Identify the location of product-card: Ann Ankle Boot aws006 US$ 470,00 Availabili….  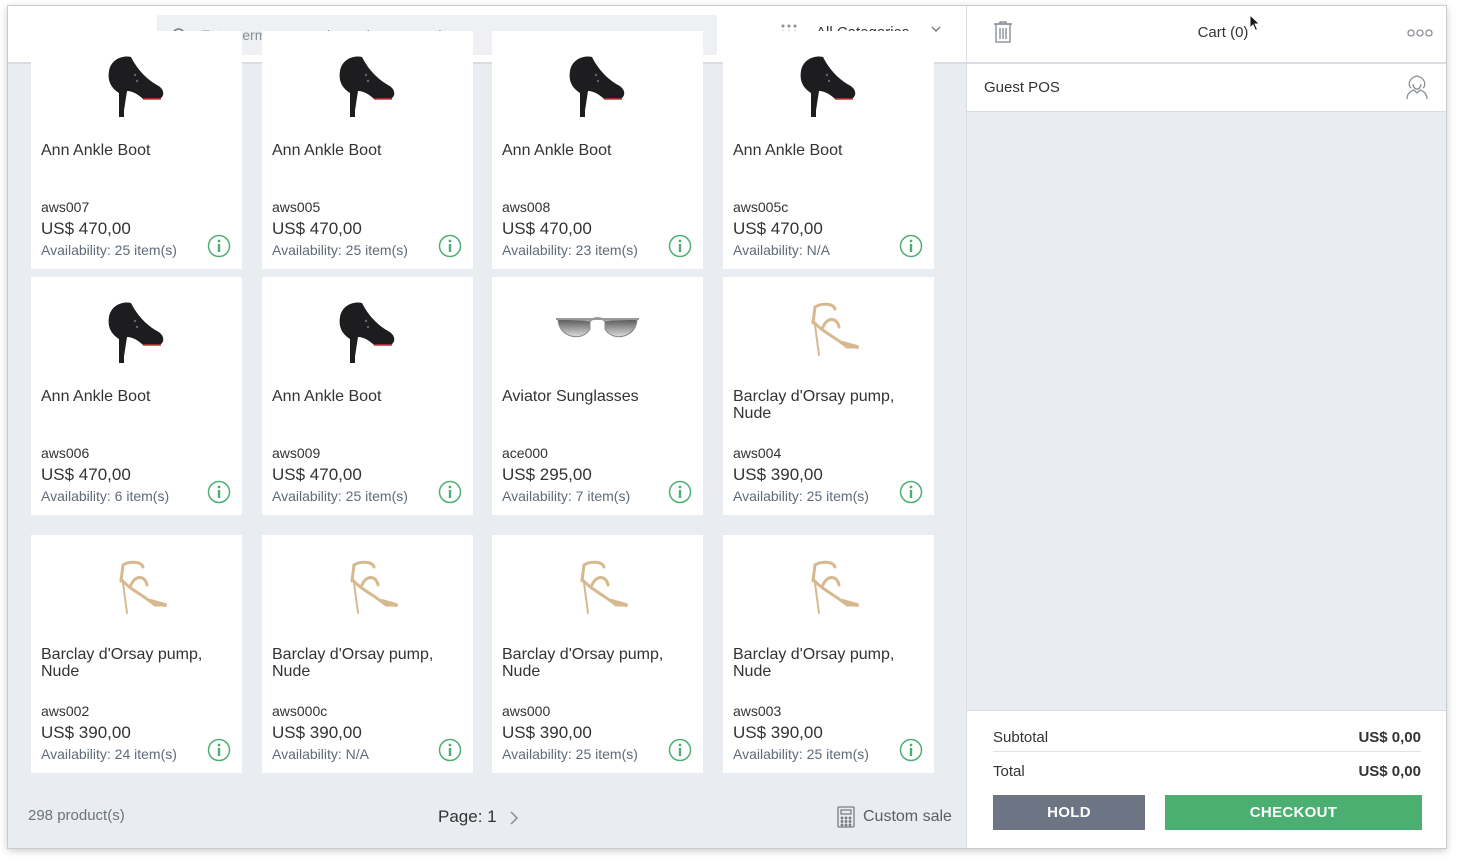
(136, 396).